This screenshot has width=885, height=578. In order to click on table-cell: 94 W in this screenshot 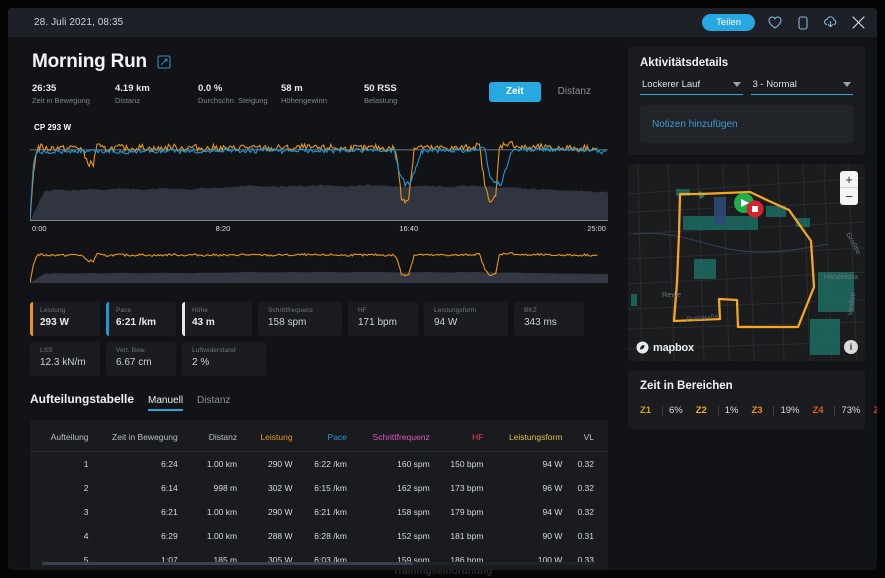, I will do `click(552, 464)`.